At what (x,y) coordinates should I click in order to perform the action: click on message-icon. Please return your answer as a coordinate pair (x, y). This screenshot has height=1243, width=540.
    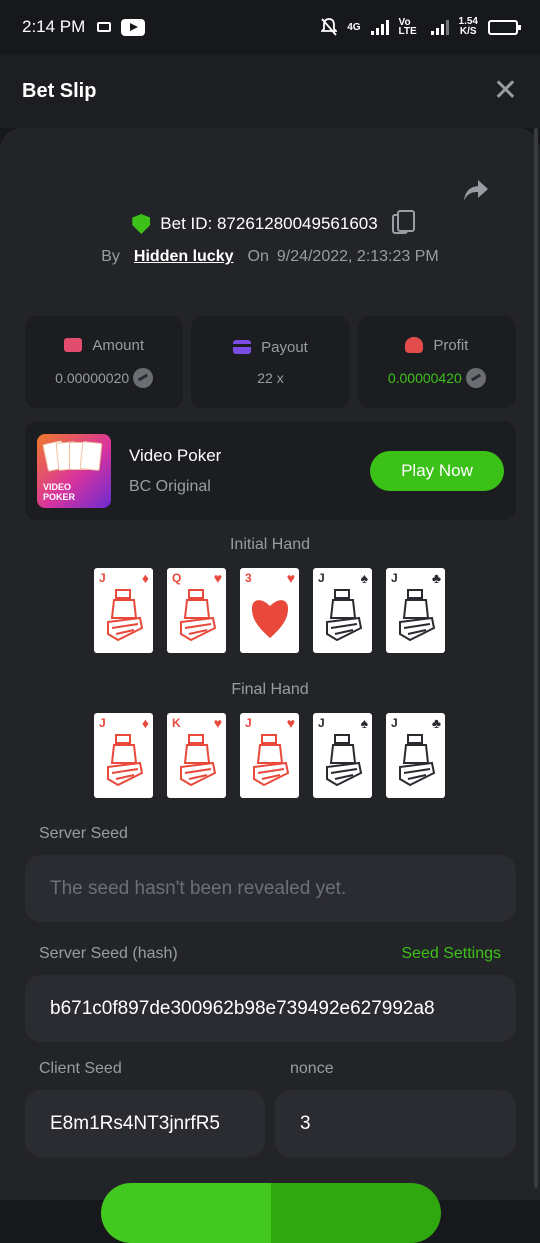
    Looking at the image, I should click on (104, 27).